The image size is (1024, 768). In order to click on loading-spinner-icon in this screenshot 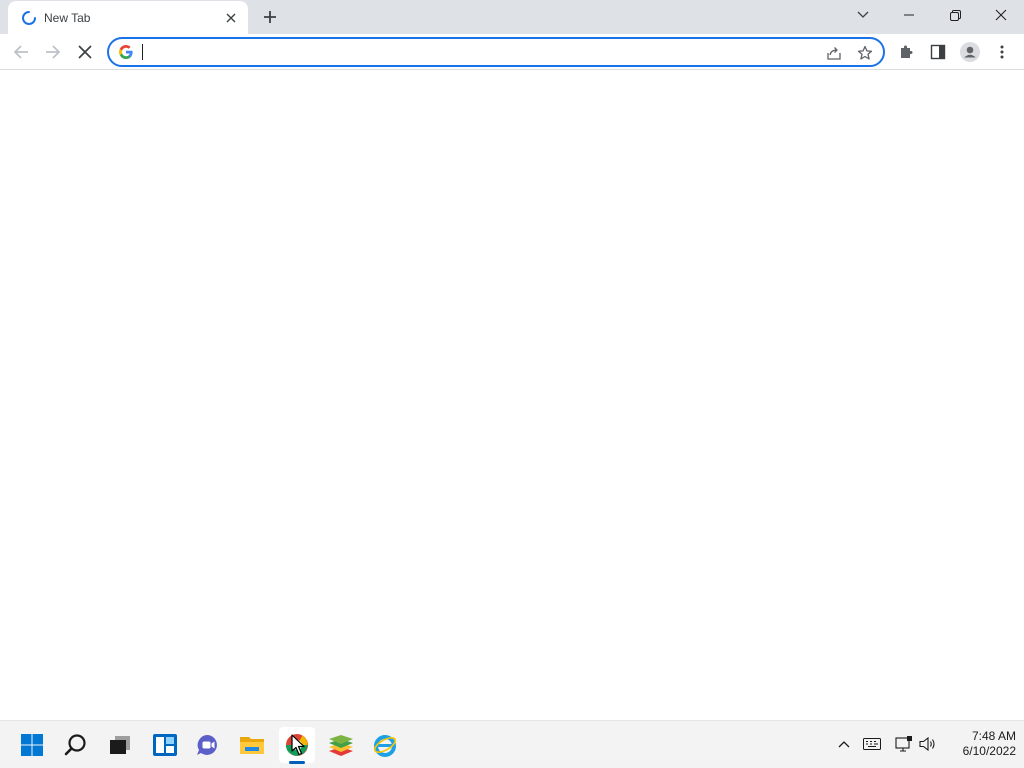, I will do `click(29, 18)`.